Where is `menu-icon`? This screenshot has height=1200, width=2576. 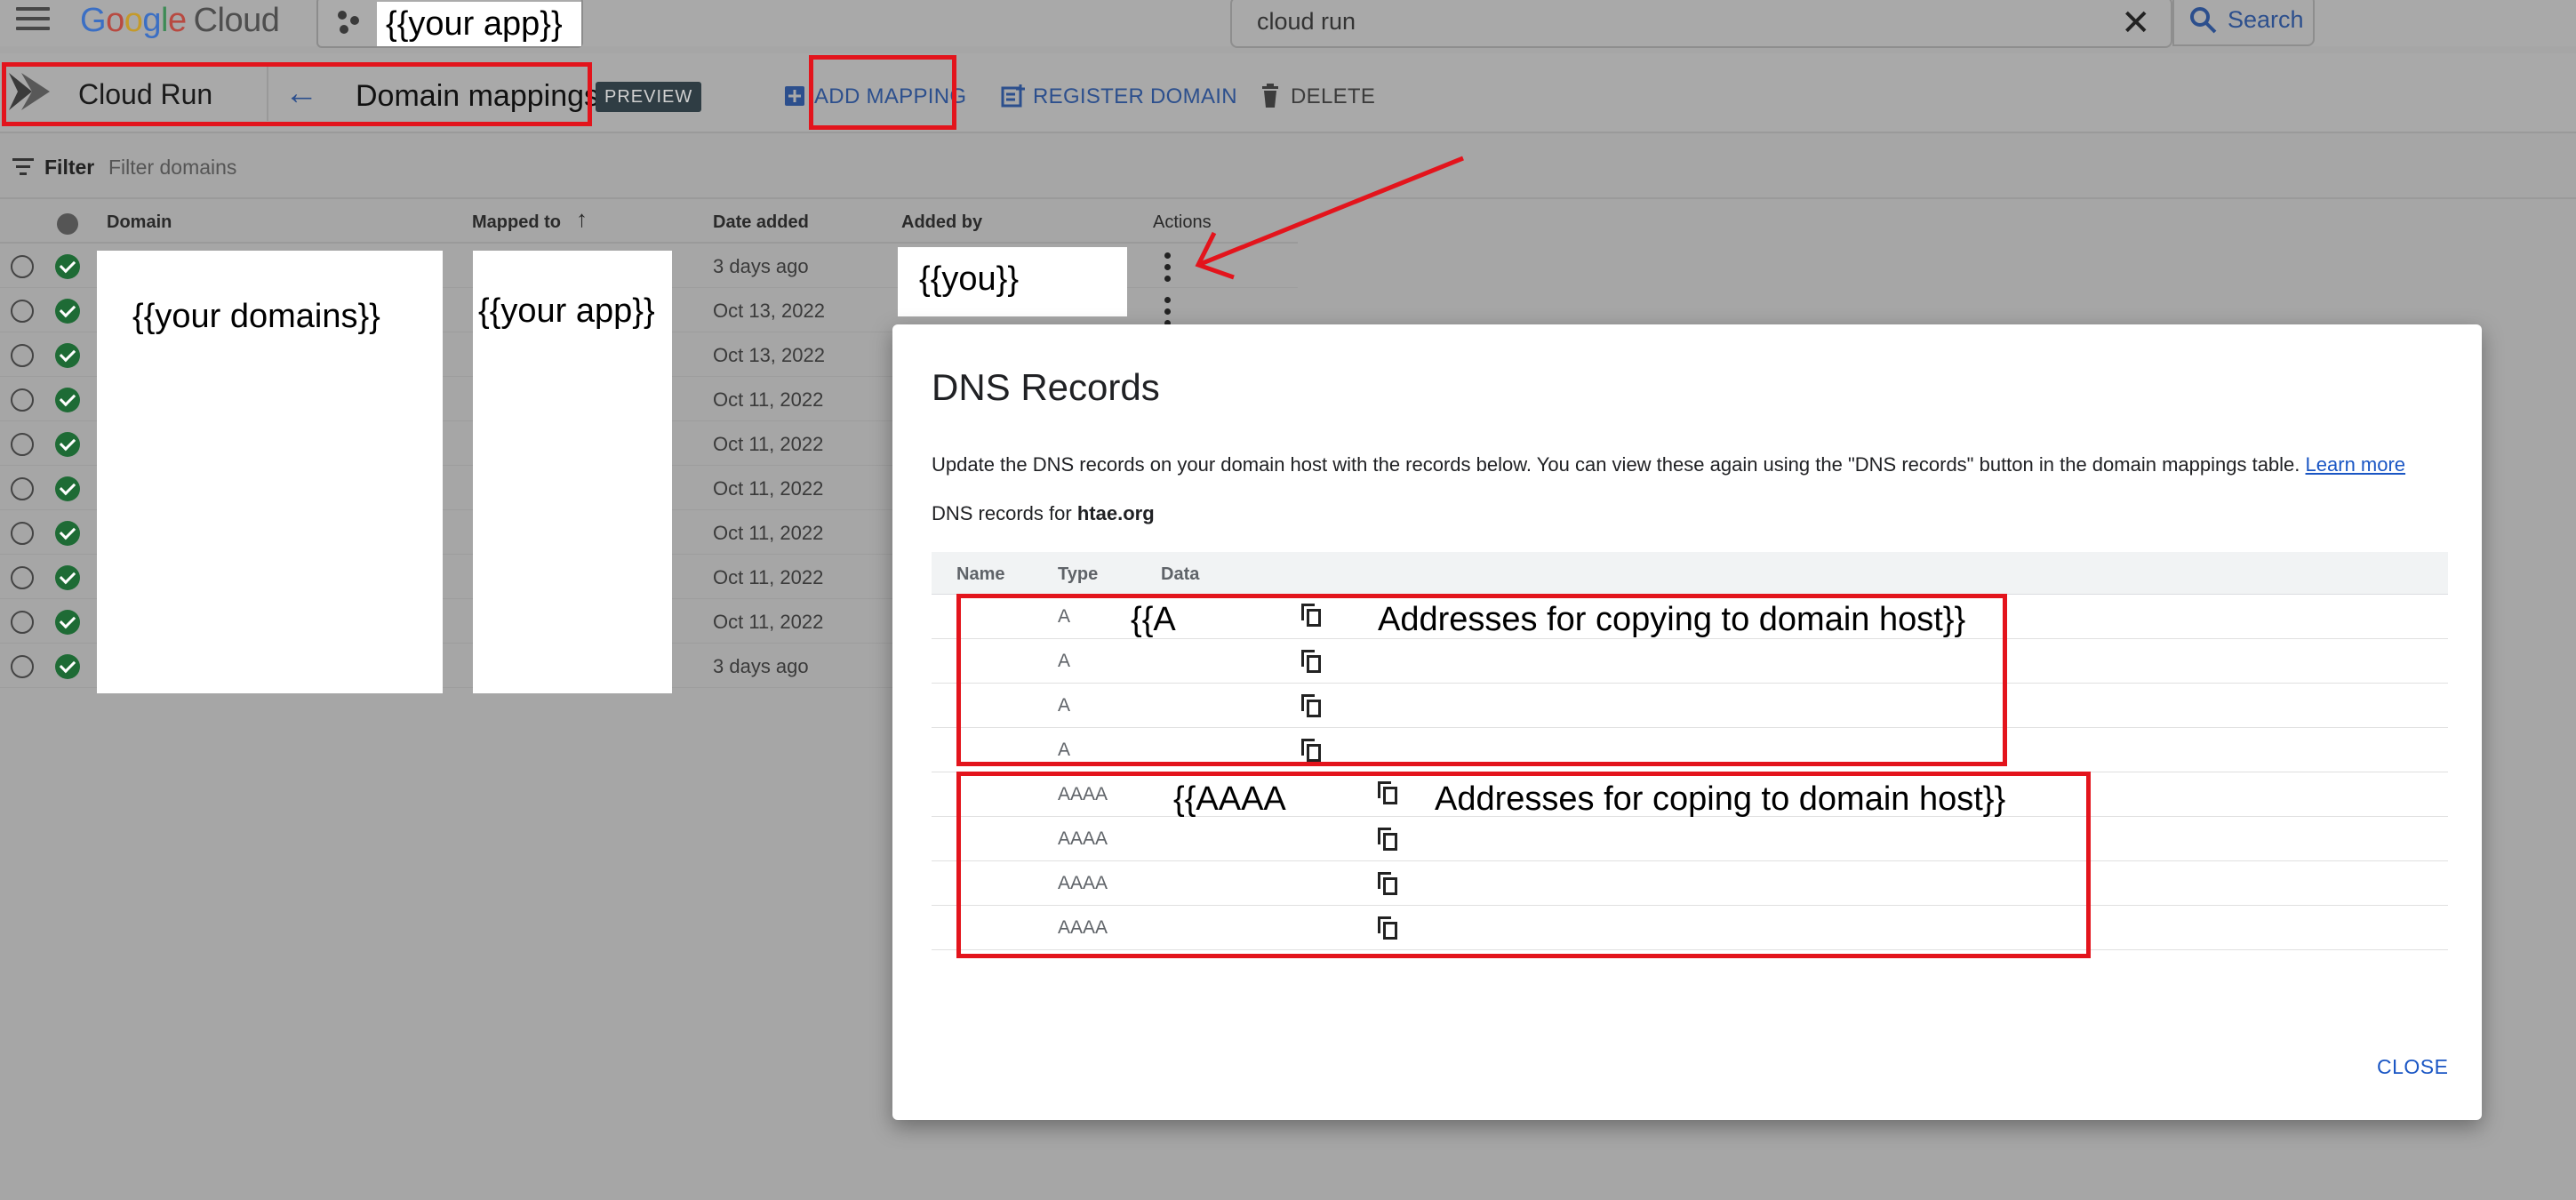
menu-icon is located at coordinates (33, 19).